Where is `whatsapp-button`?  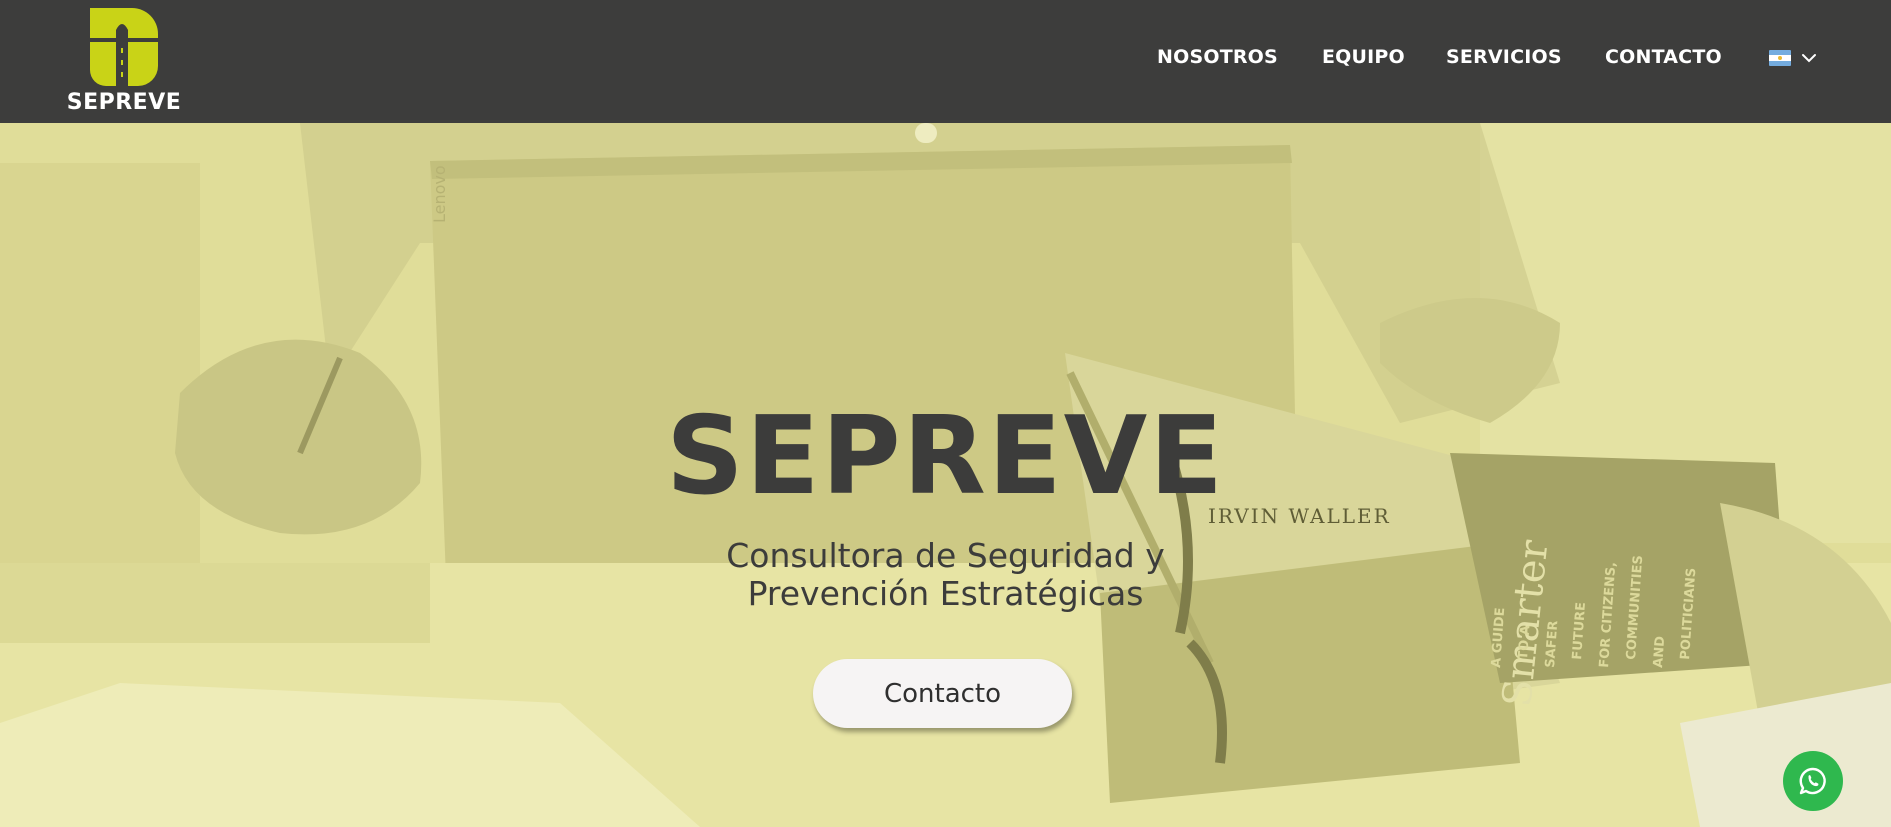
whatsapp-button is located at coordinates (1813, 781).